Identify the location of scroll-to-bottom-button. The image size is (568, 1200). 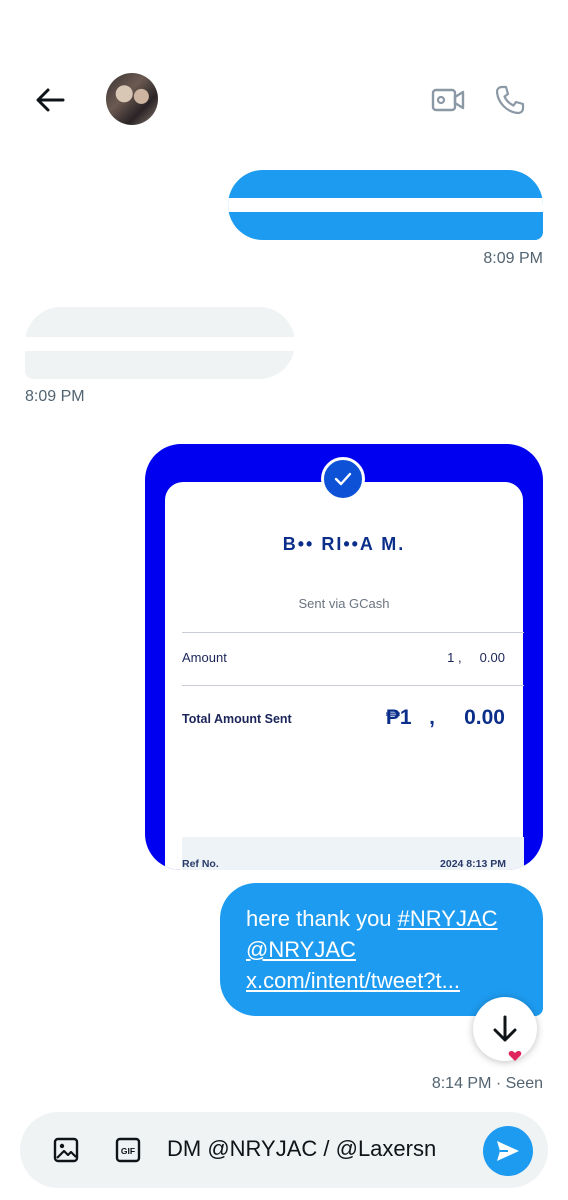
(505, 1029).